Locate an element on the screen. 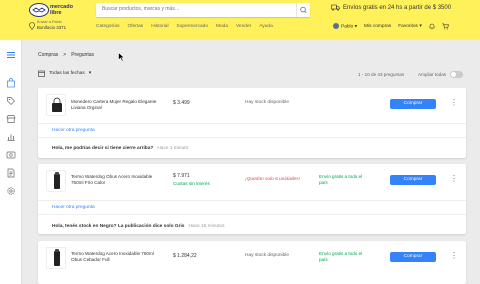  nav-offers: Ofertas is located at coordinates (135, 26).